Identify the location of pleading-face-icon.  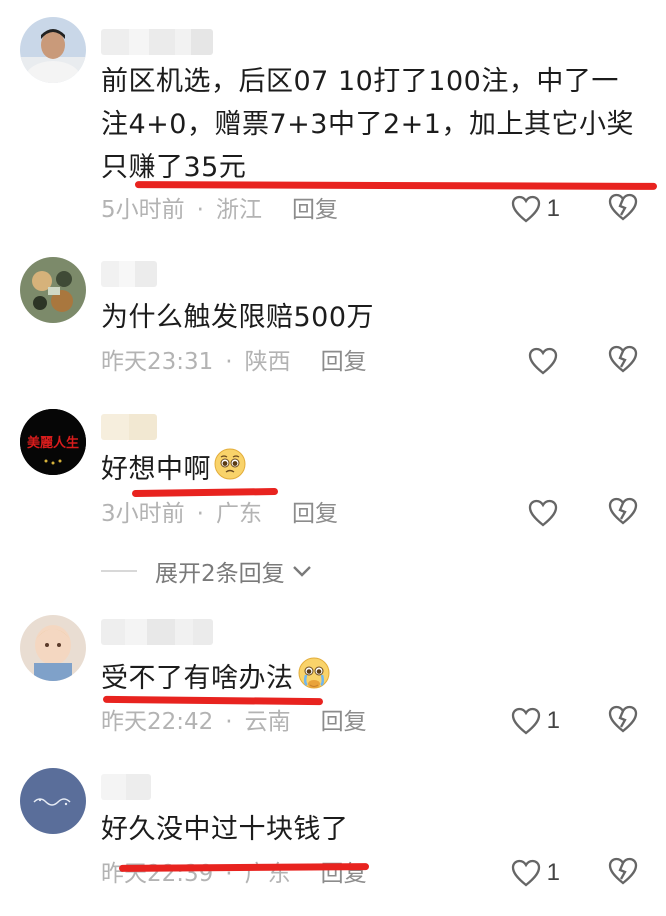
(230, 470).